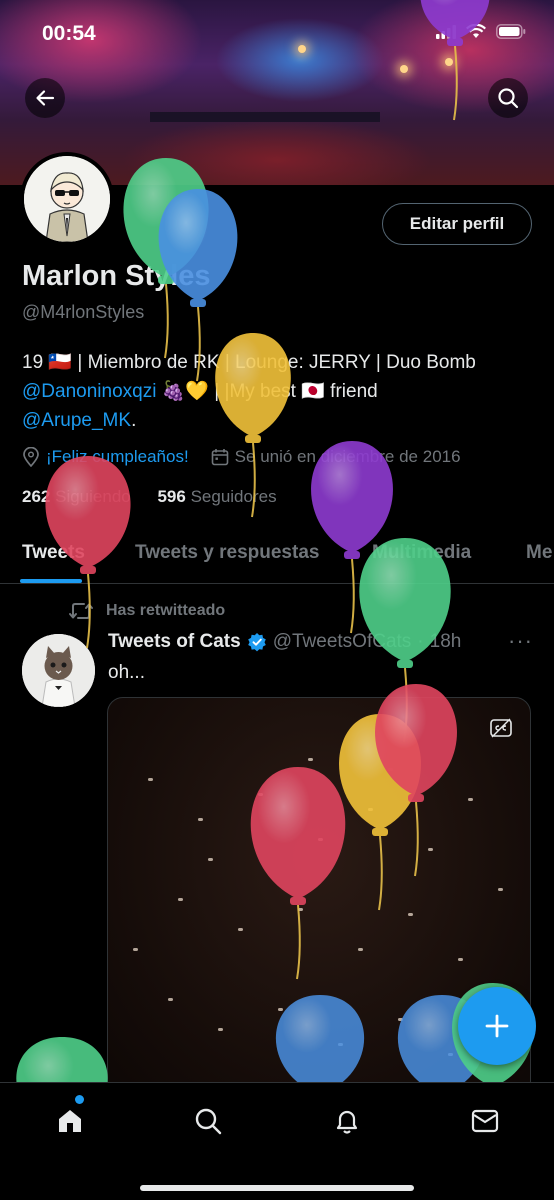  Describe the element at coordinates (166, 258) in the screenshot. I see `balloon` at that location.